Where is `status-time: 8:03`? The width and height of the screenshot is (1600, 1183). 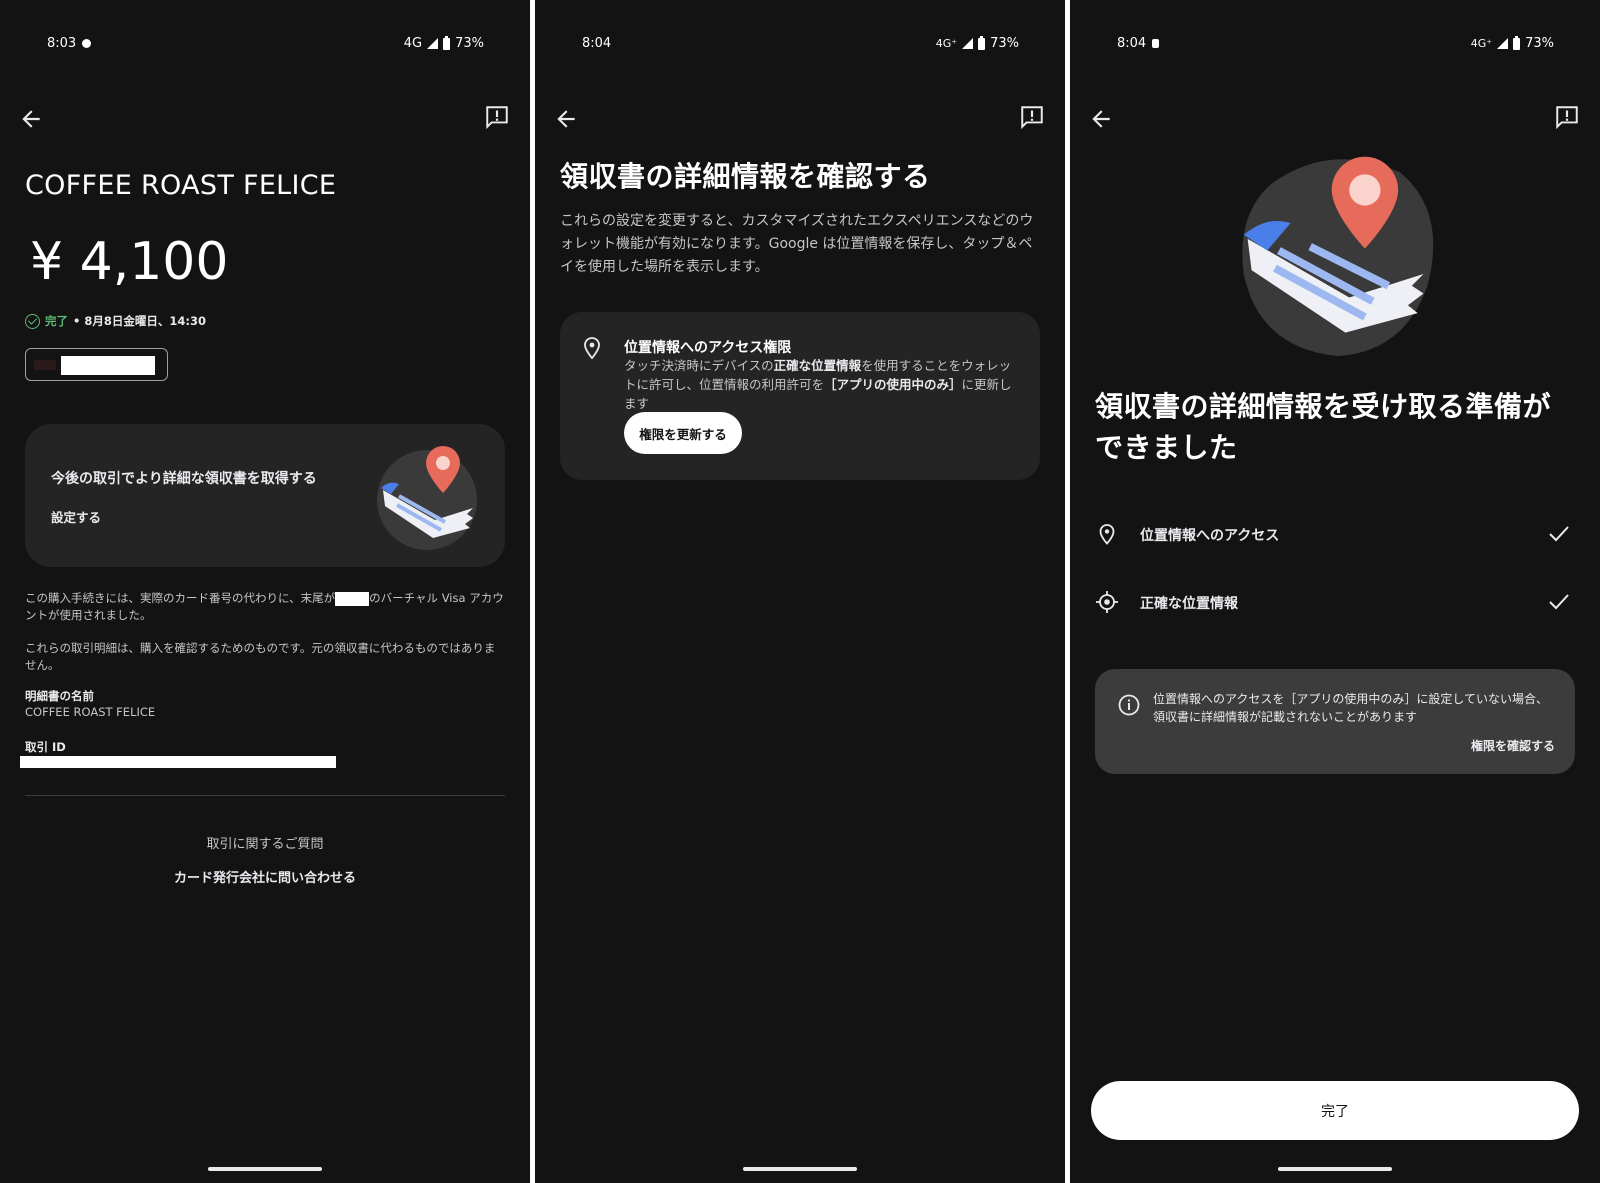 status-time: 8:03 is located at coordinates (62, 43).